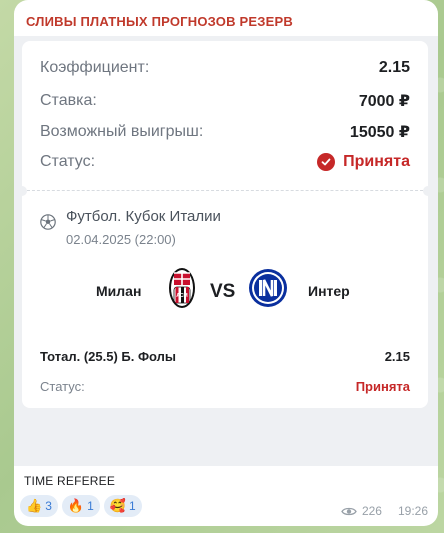 The height and width of the screenshot is (533, 444). What do you see at coordinates (121, 239) in the screenshot?
I see `event-date: 02.04.2025 (22:00)` at bounding box center [121, 239].